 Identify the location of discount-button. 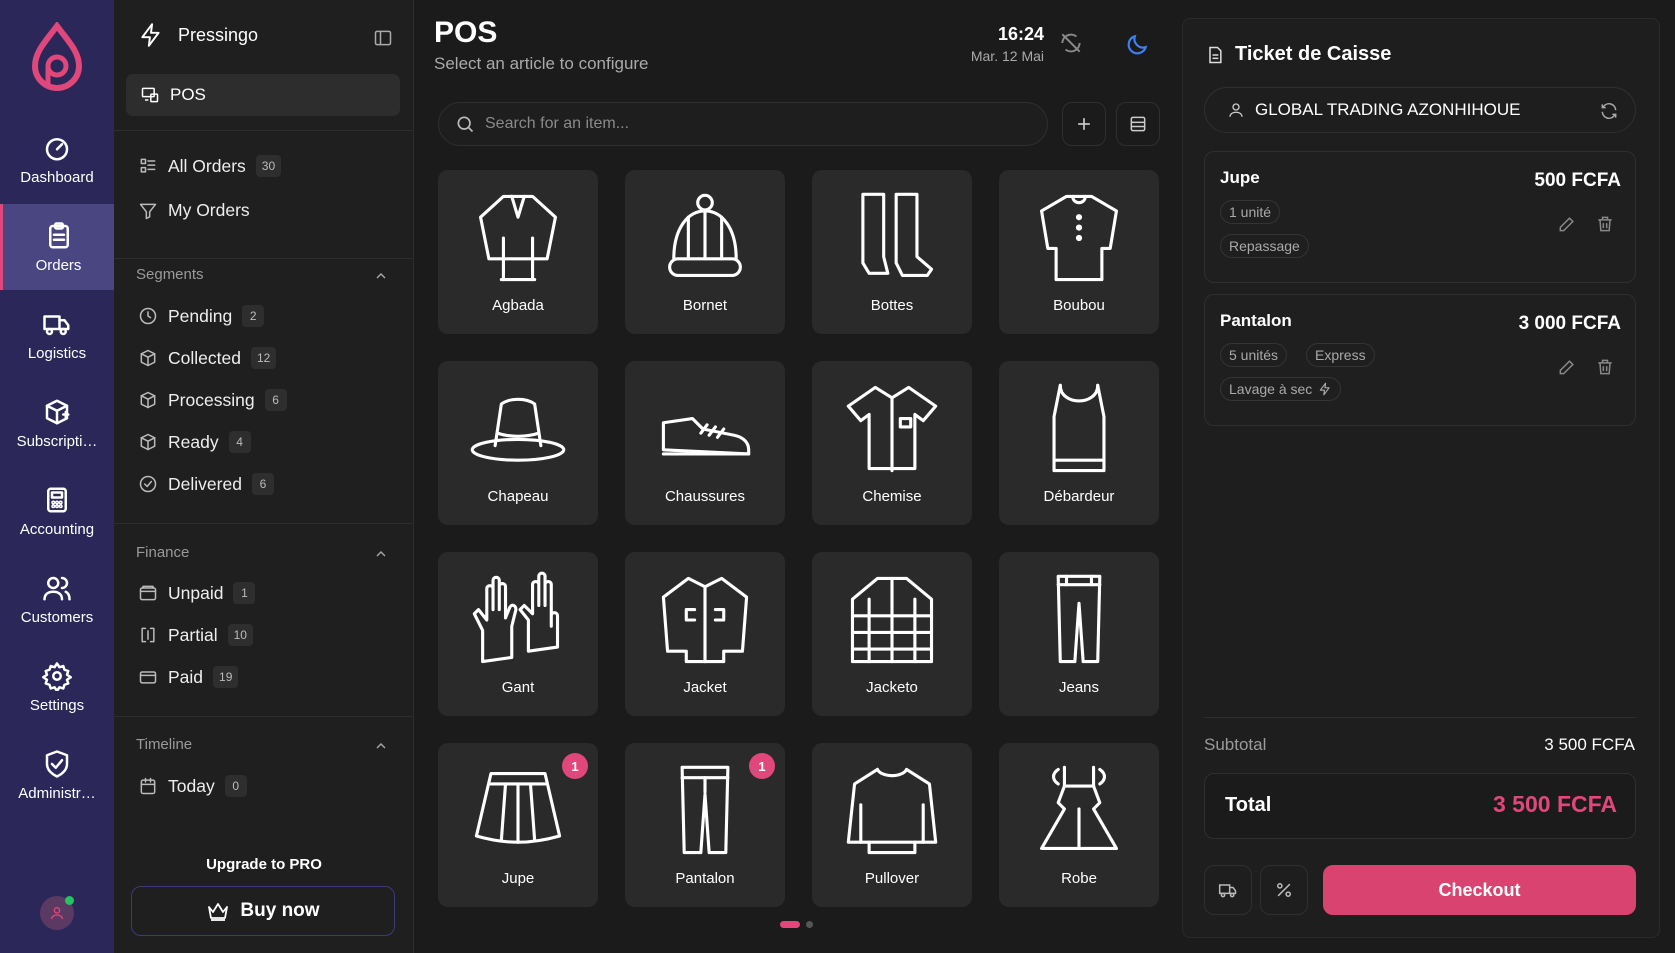
(1284, 890).